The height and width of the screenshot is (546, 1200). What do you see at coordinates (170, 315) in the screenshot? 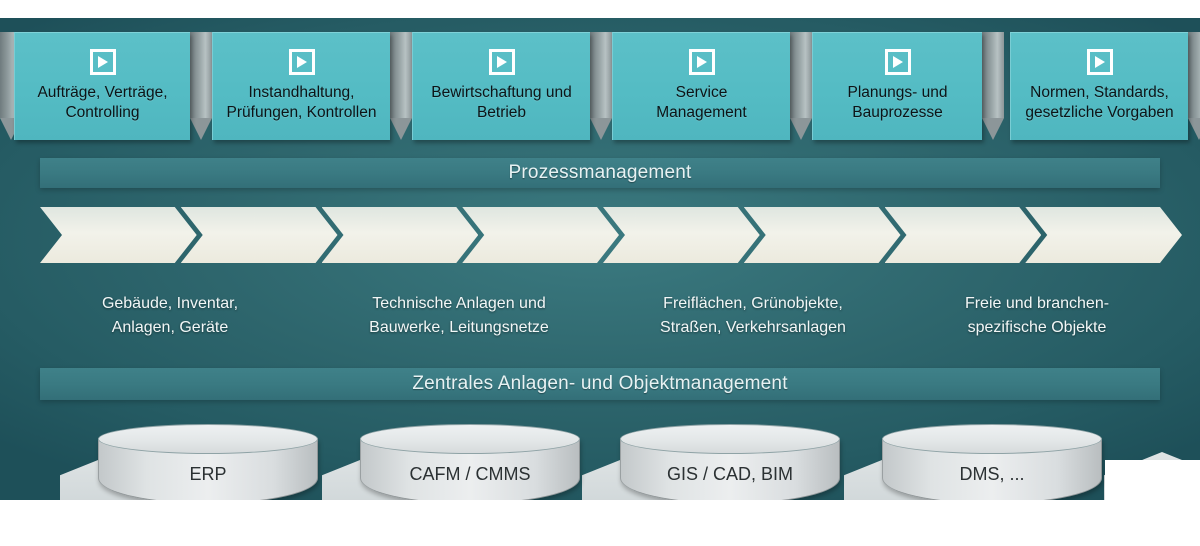
I see `object-category-label-1: Gebäude, Inventar, Anlagen, Geräte` at bounding box center [170, 315].